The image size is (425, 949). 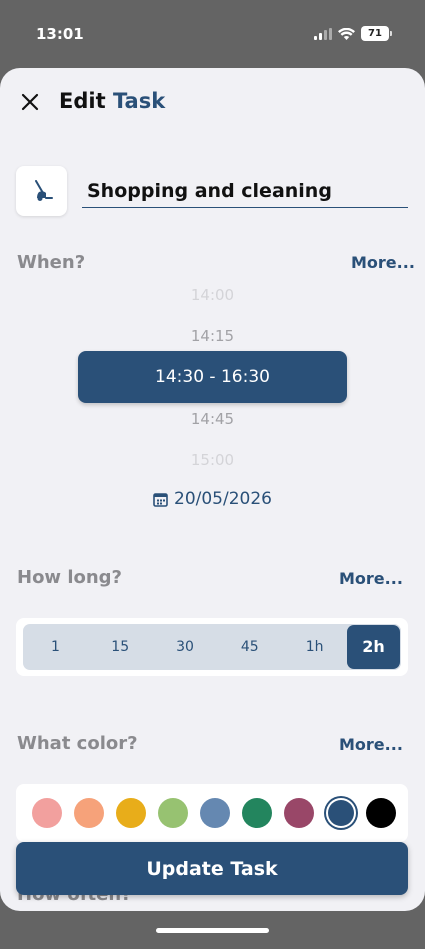 I want to click on signal-icon, so click(x=323, y=33).